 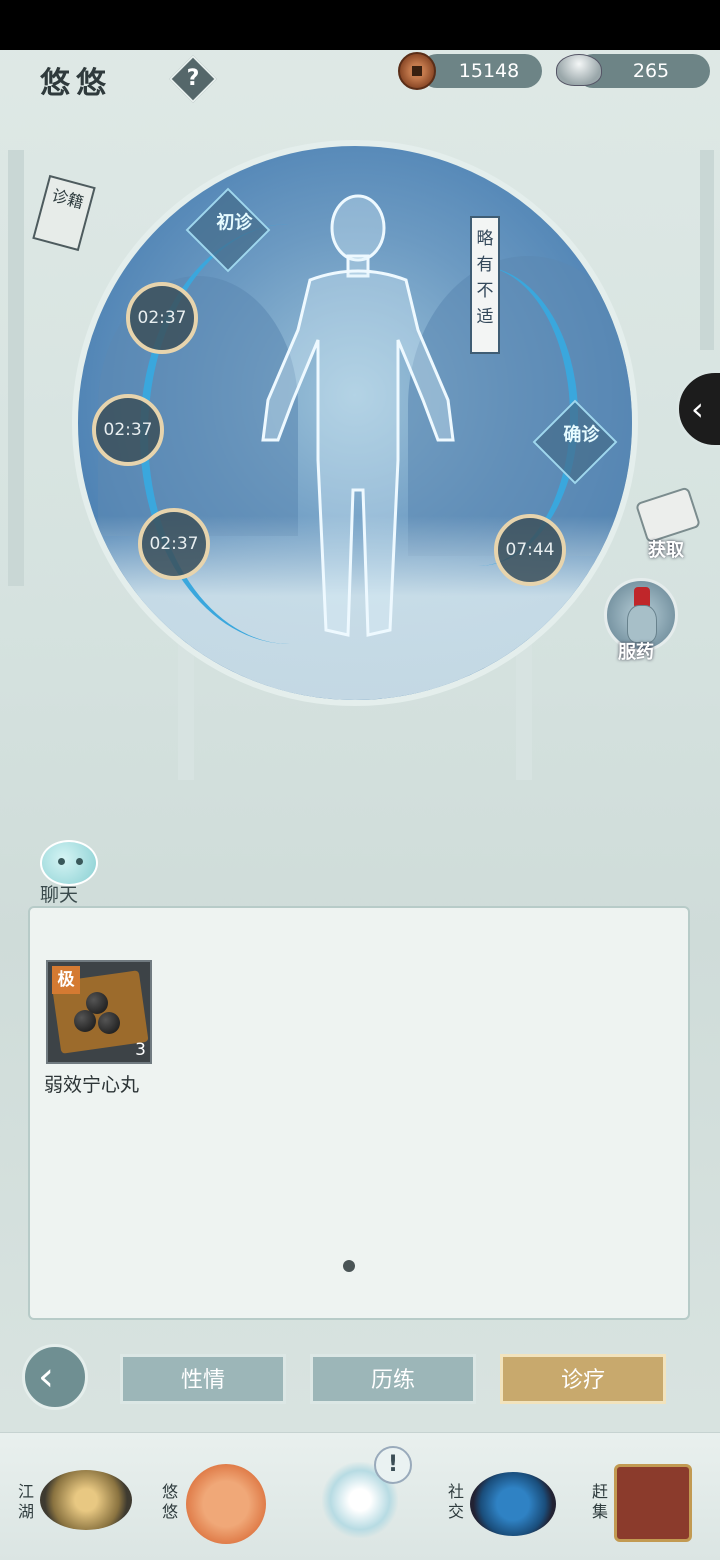 I want to click on item-grade-badge: 极, so click(x=66, y=980).